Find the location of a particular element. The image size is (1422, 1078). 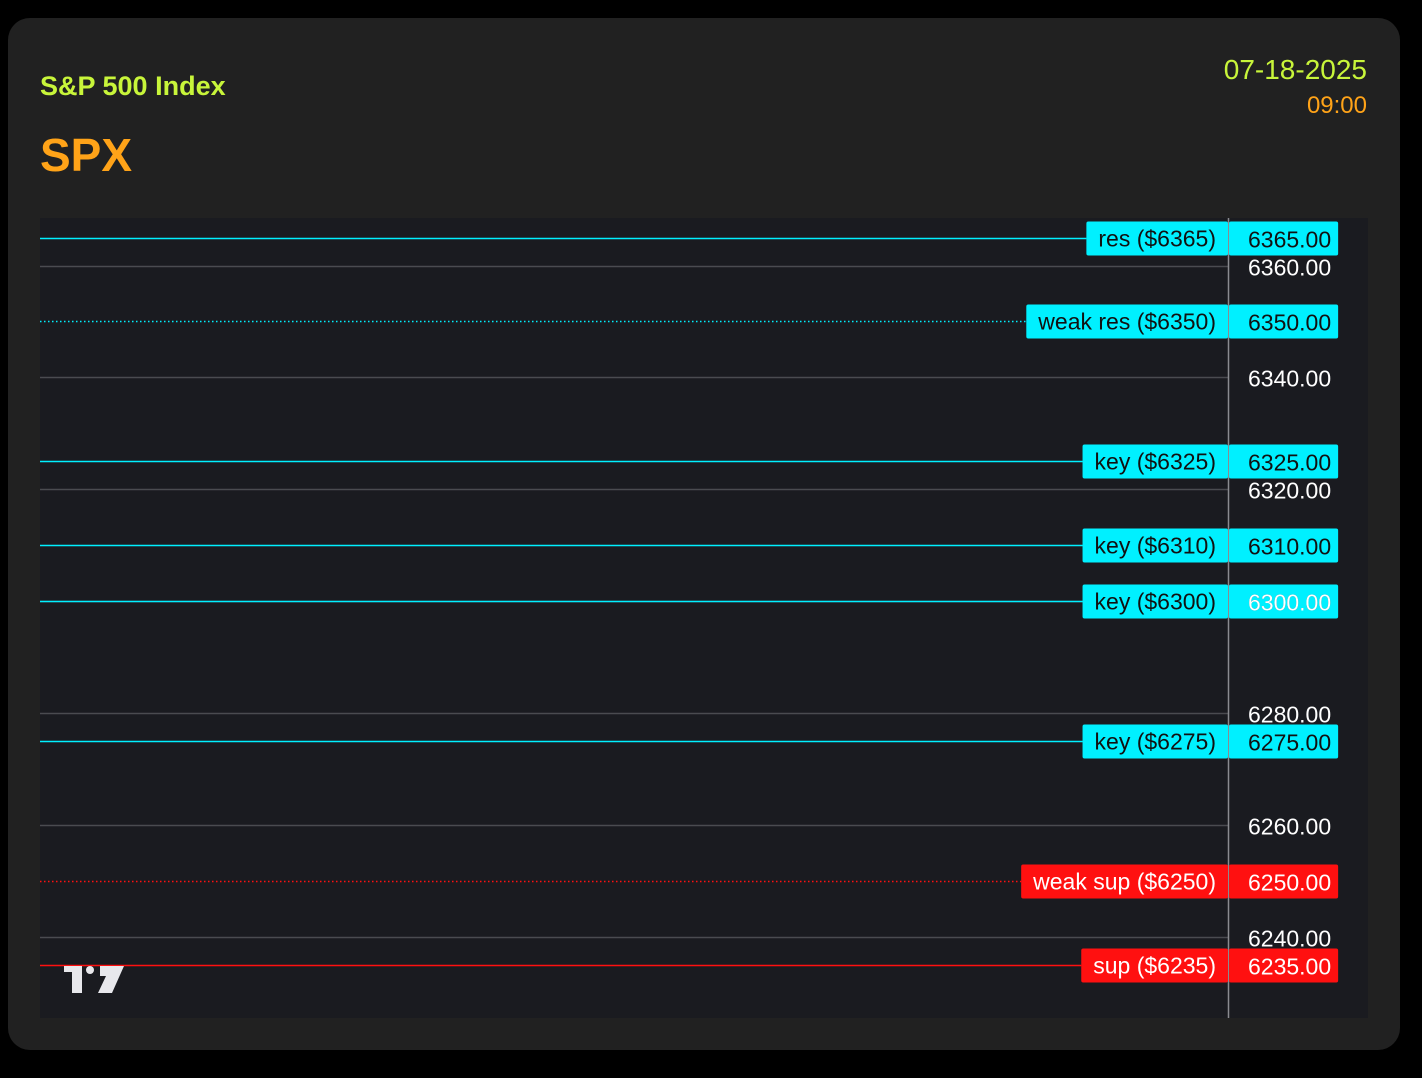

level-resistance: weak res ($6350) 6350.00 is located at coordinates (689, 321).